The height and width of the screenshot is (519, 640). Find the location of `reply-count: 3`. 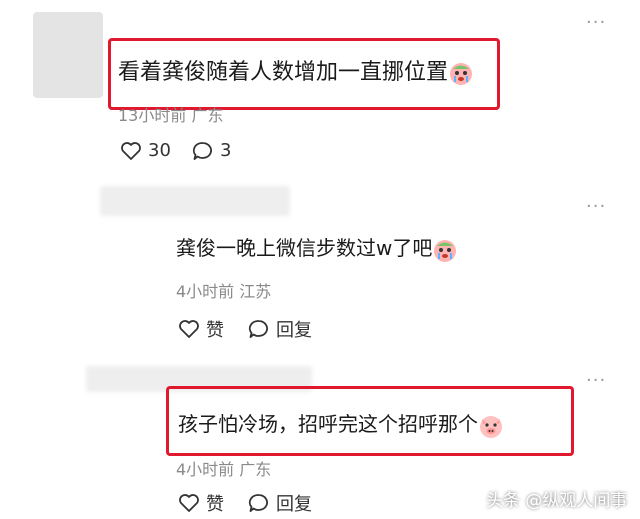

reply-count: 3 is located at coordinates (226, 150).